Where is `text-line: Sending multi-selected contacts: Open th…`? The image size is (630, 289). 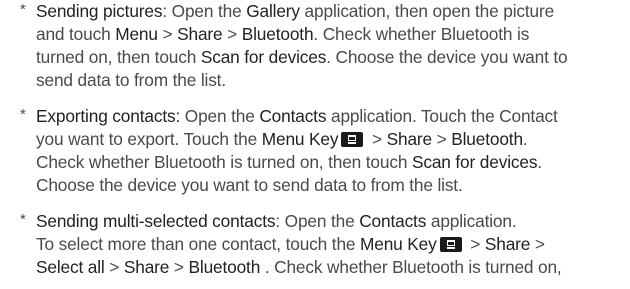 text-line: Sending multi-selected contacts: Open th… is located at coordinates (329, 221).